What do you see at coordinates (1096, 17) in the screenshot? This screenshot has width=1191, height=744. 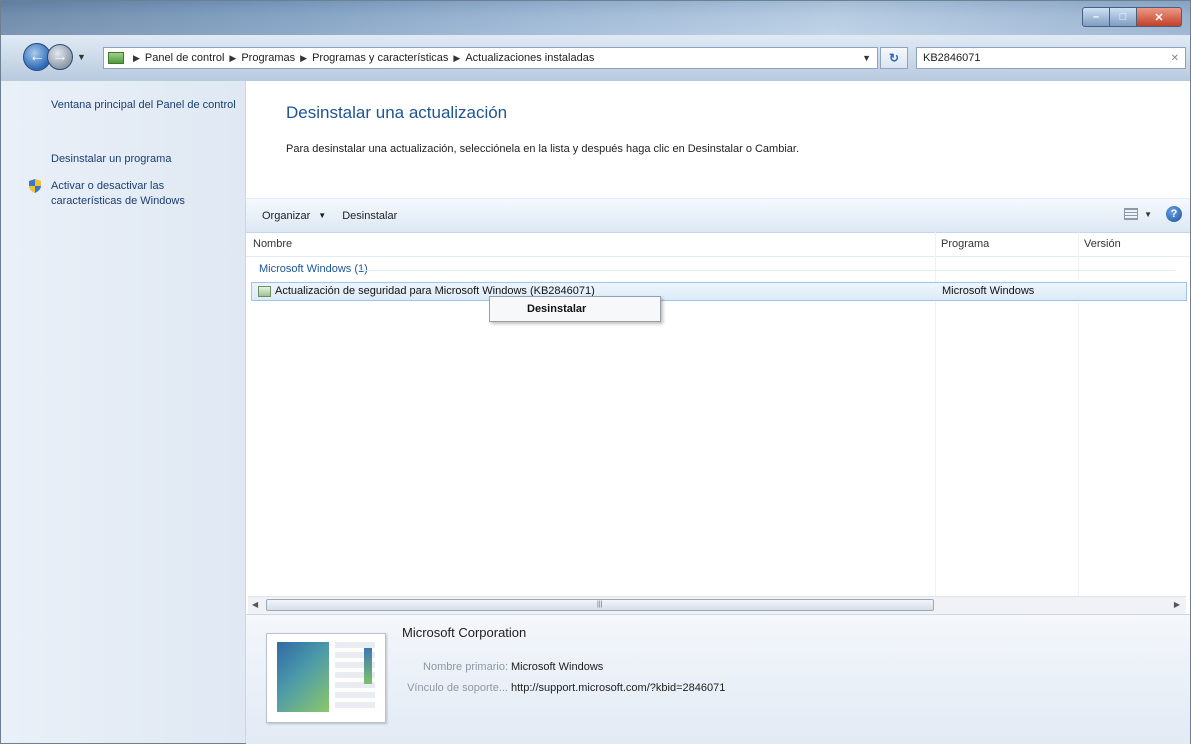 I see `minimize-button: –` at bounding box center [1096, 17].